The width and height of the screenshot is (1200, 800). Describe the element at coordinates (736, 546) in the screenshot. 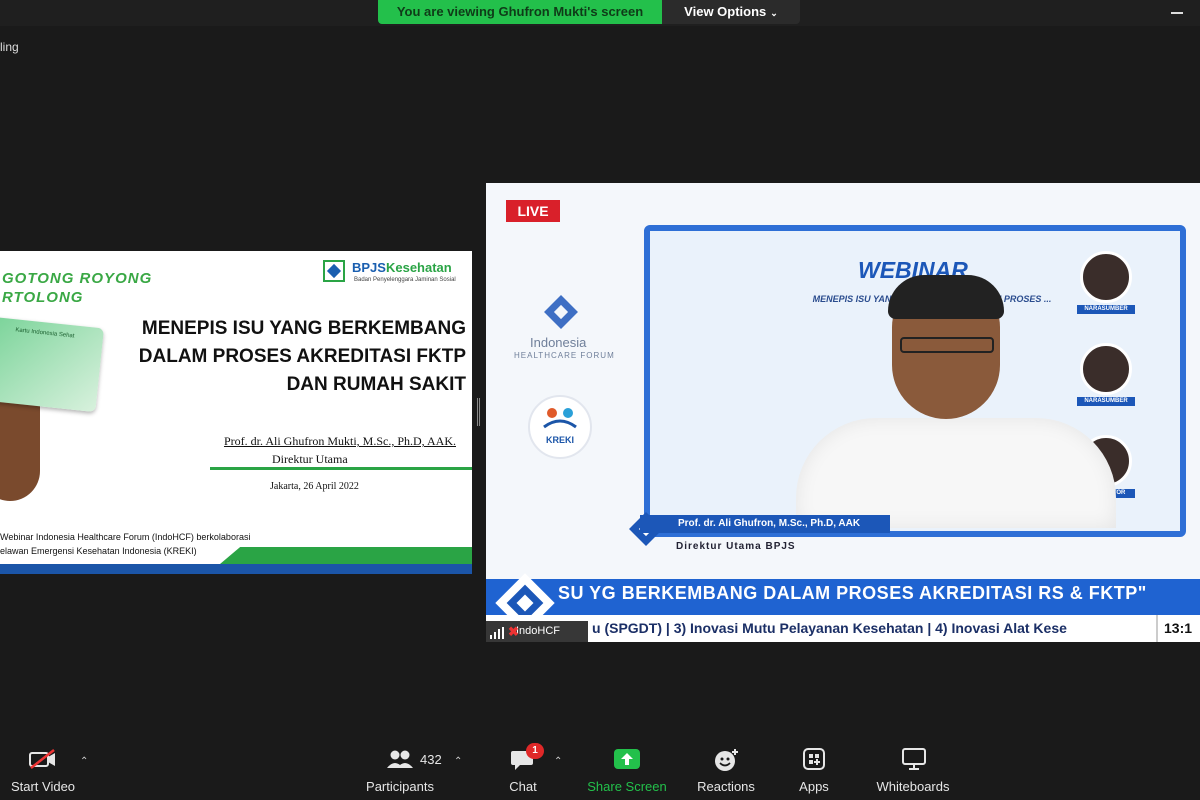

I see `presenter-role: Direktur Utama BPJS` at that location.